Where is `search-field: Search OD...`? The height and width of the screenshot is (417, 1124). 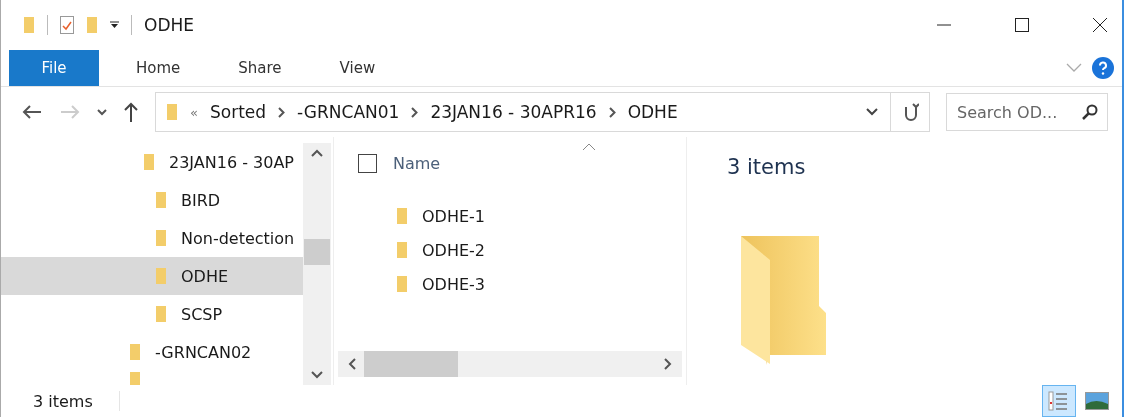
search-field: Search OD... is located at coordinates (1027, 112).